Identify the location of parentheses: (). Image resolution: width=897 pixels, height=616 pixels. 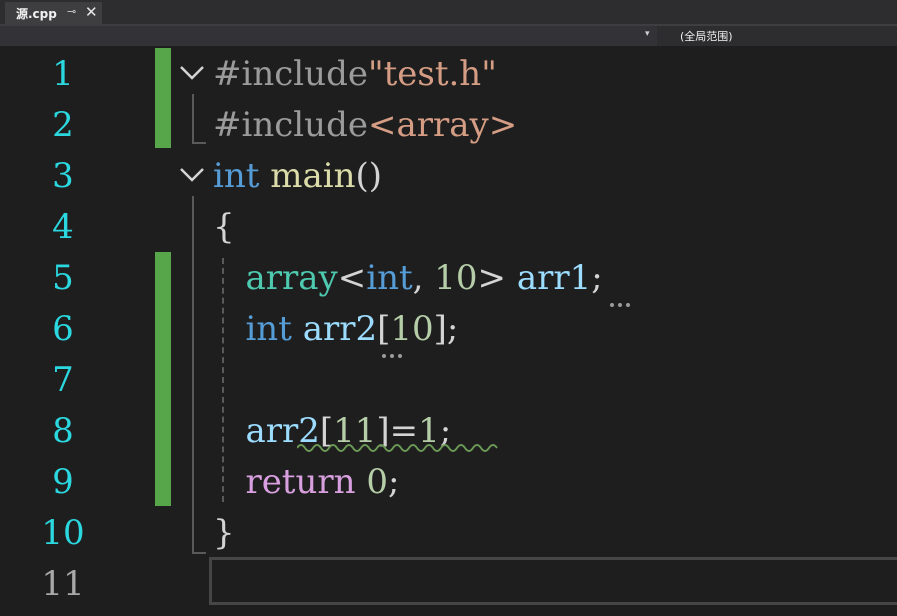
(369, 176).